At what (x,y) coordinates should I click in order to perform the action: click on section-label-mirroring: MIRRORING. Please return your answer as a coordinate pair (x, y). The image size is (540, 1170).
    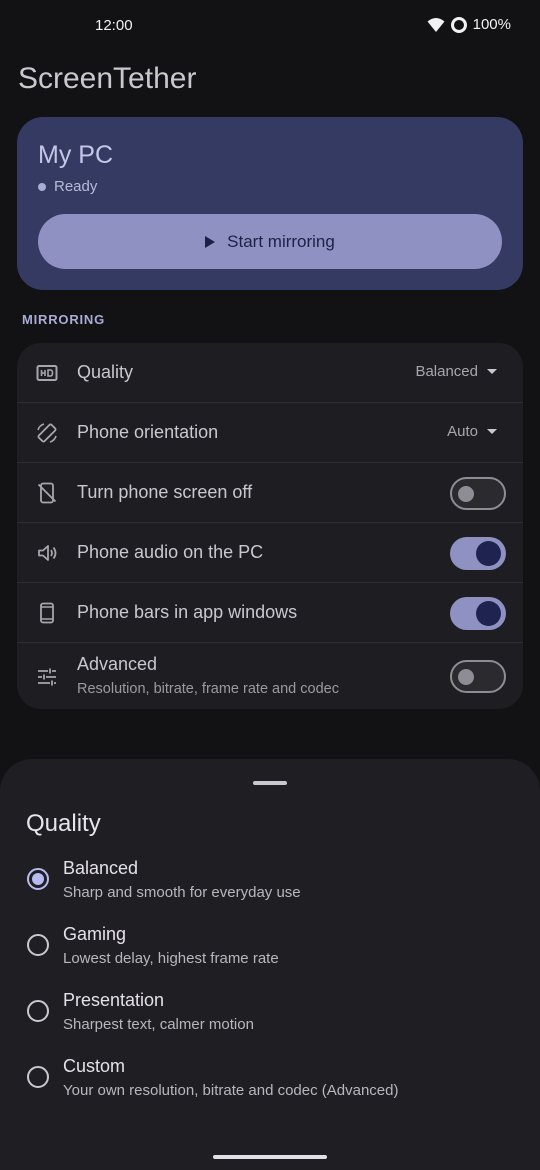
    Looking at the image, I should click on (64, 319).